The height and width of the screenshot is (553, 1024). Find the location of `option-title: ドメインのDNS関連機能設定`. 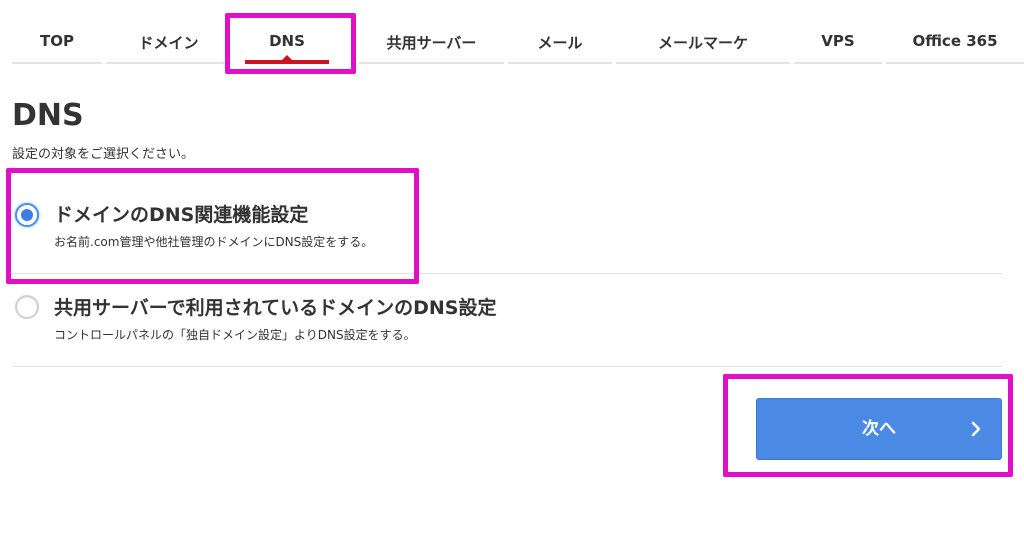

option-title: ドメインのDNS関連機能設定 is located at coordinates (181, 215).